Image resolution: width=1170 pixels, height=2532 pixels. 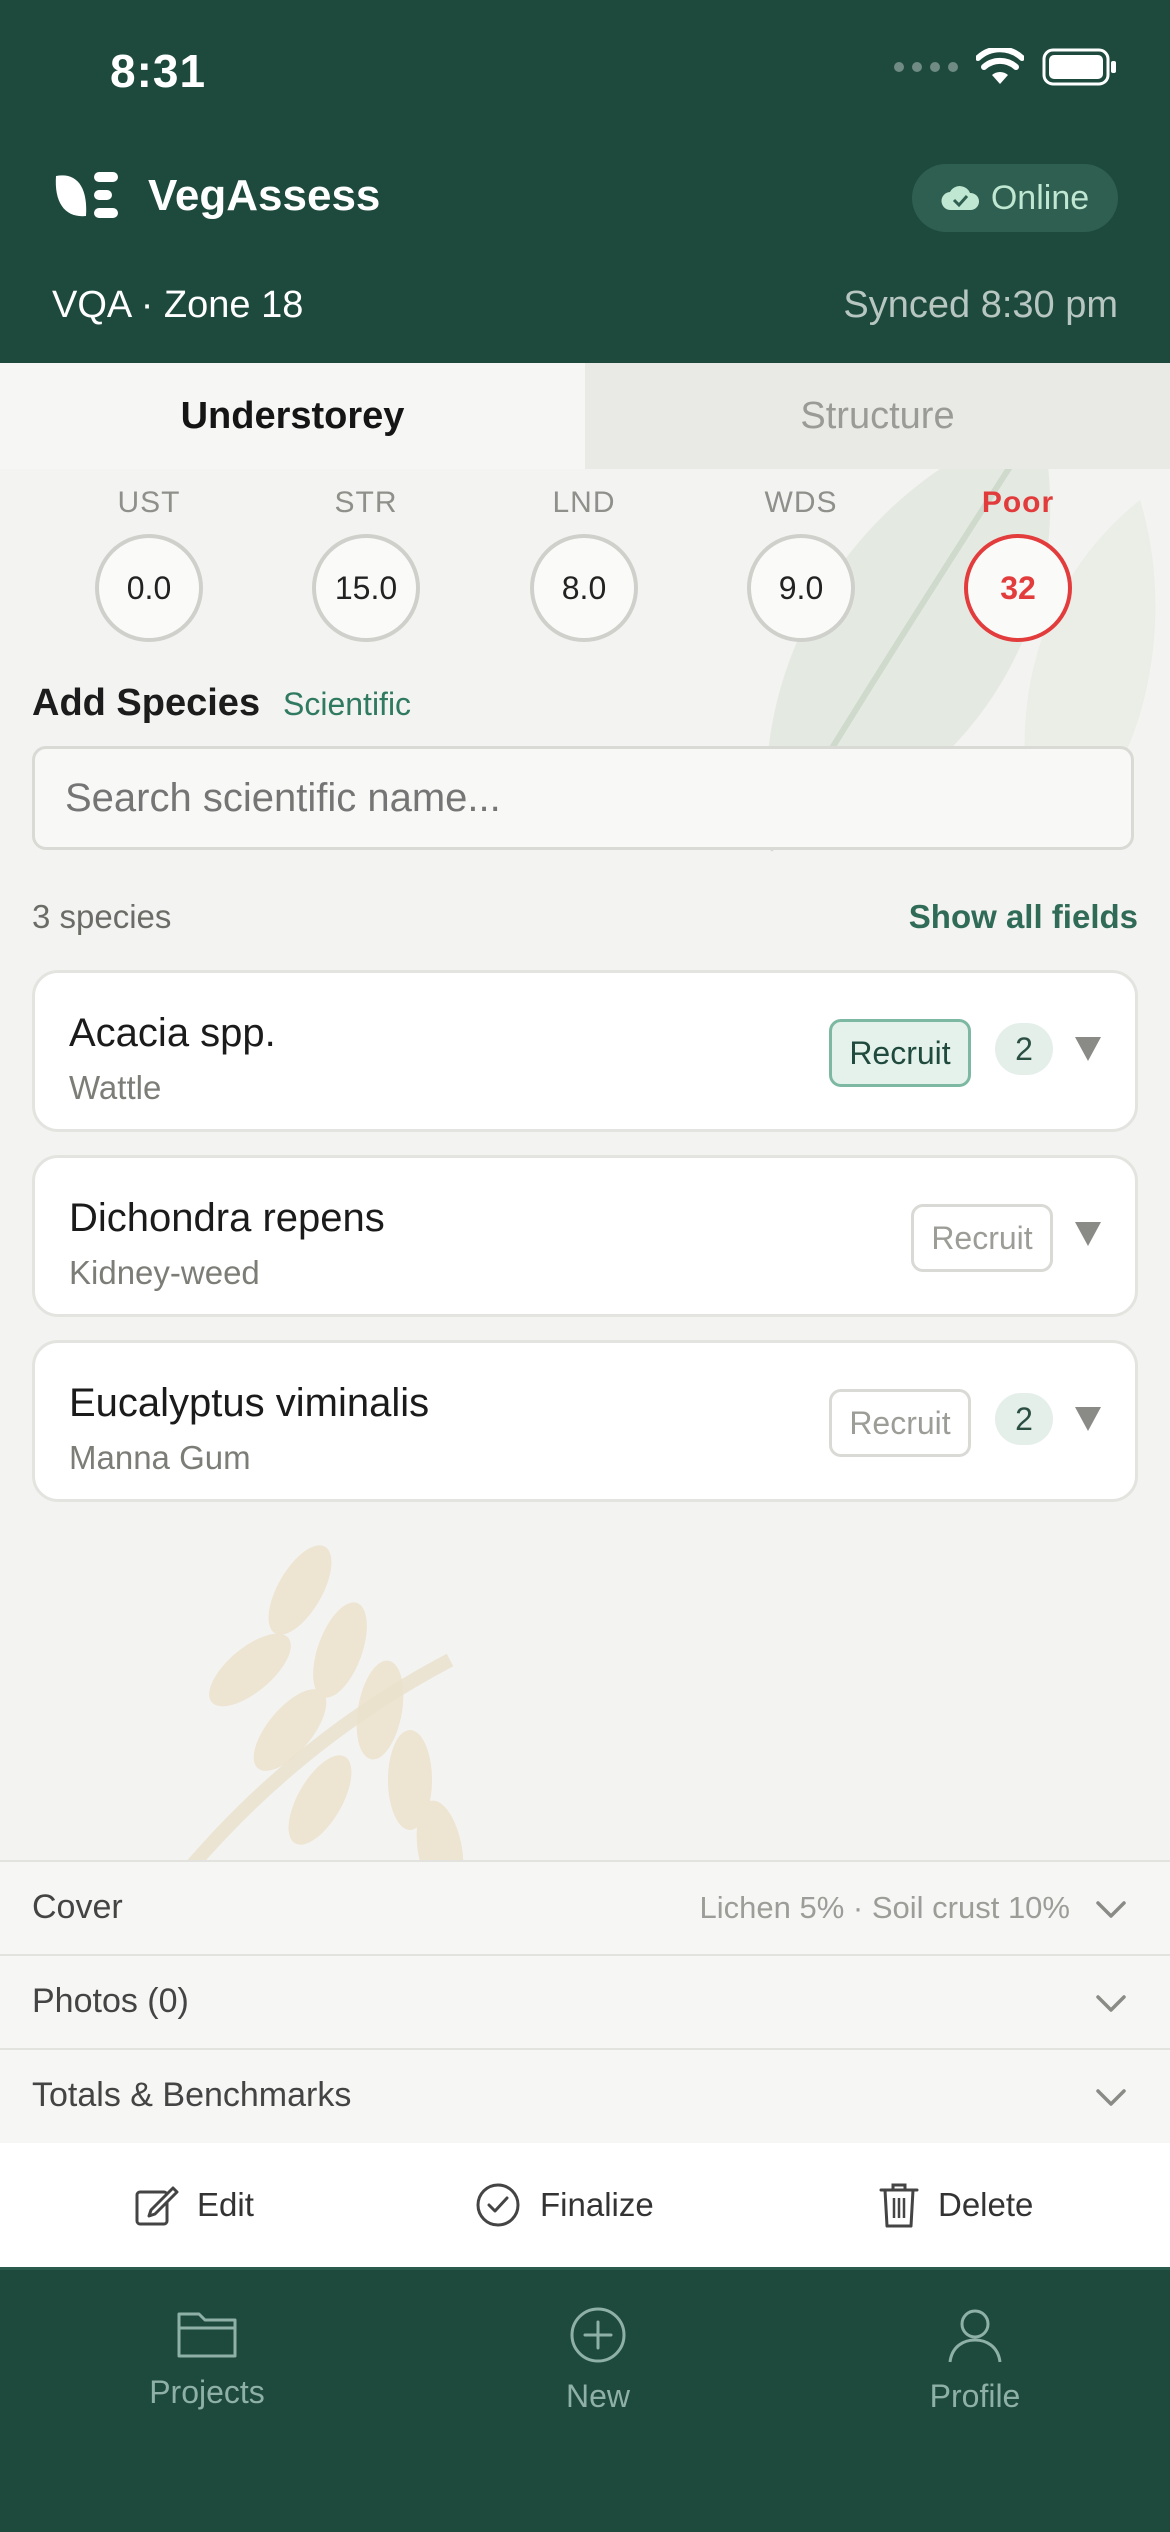 I want to click on status-time: 8:31, so click(x=158, y=71).